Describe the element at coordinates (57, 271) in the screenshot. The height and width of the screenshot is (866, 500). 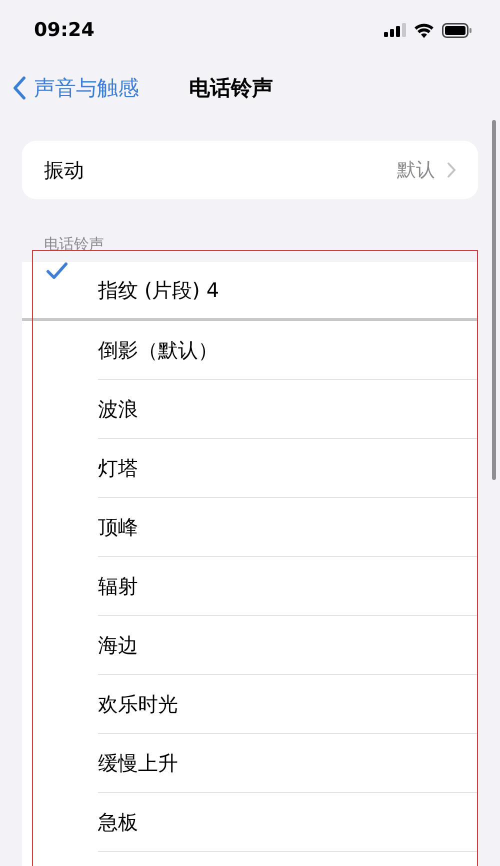
I see `checkmark-icon` at that location.